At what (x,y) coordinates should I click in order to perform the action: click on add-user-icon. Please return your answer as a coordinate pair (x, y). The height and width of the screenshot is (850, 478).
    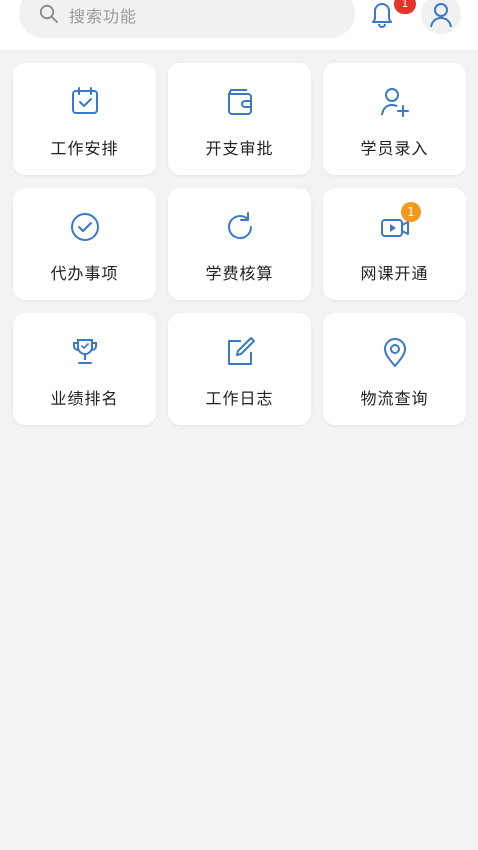
    Looking at the image, I should click on (394, 102).